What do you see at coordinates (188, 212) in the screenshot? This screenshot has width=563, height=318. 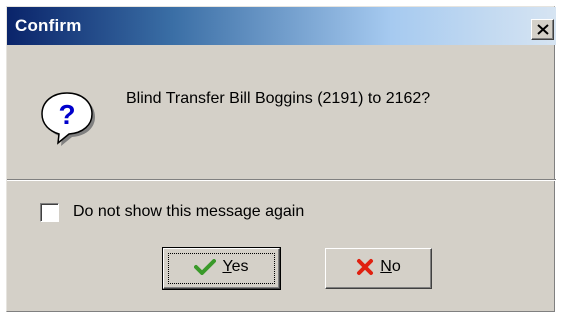 I see `dont-show-again-label: Do not show this message again` at bounding box center [188, 212].